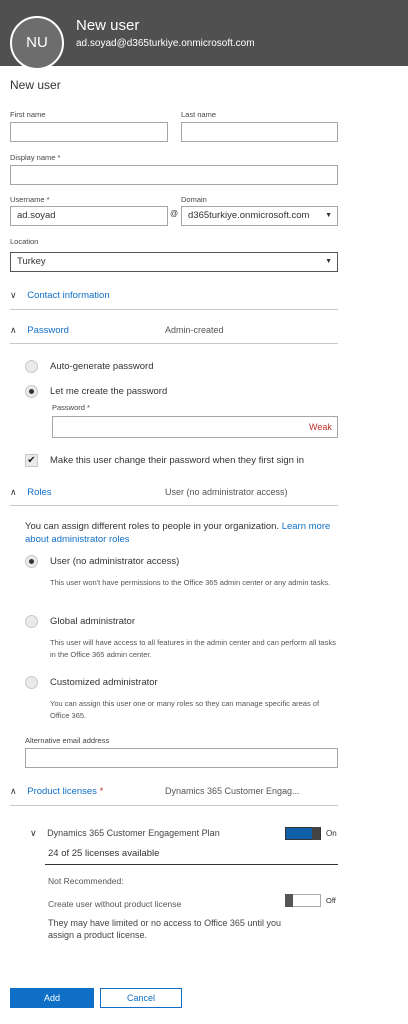  I want to click on cancel-button: Cancel, so click(141, 998).